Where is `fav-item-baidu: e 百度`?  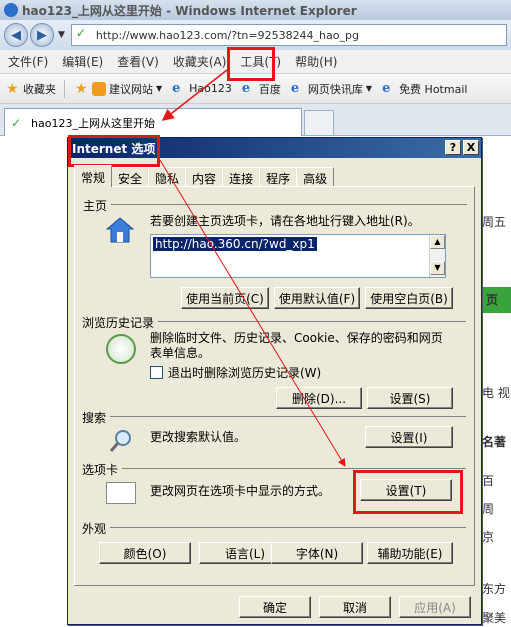
fav-item-baidu: e 百度 is located at coordinates (261, 89).